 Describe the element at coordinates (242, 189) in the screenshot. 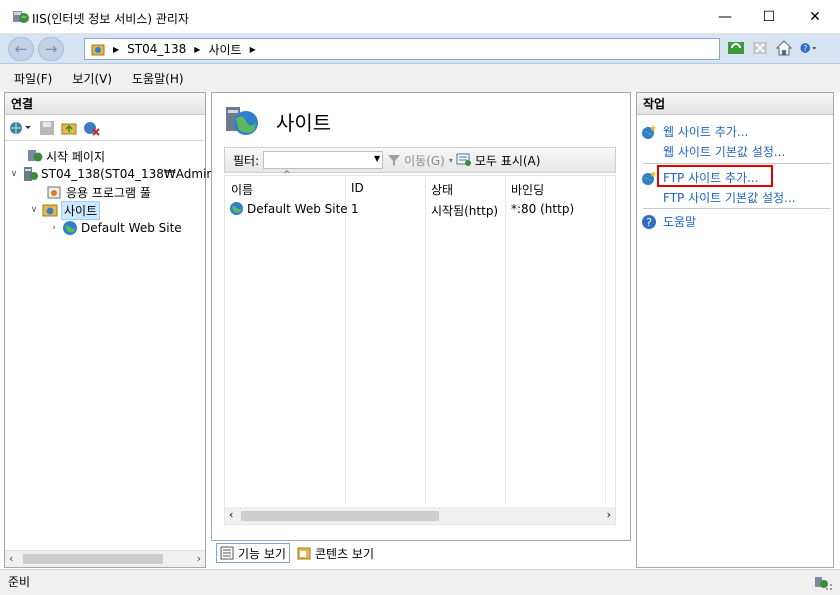

I see `column-header-name: 이름` at that location.